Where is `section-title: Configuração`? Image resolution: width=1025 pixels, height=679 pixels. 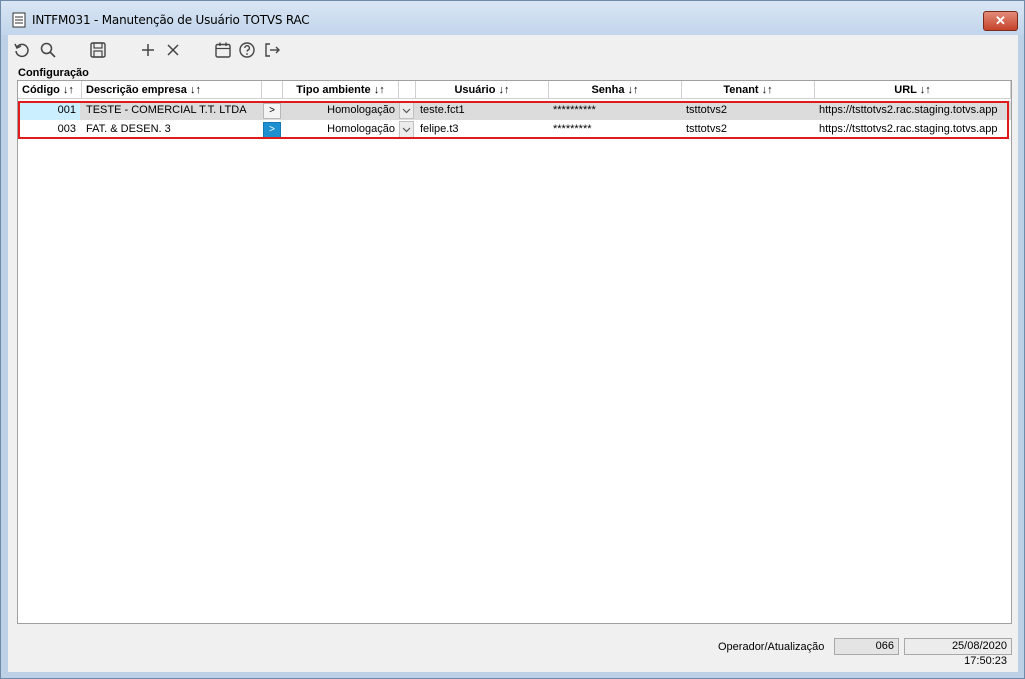
section-title: Configuração is located at coordinates (53, 73).